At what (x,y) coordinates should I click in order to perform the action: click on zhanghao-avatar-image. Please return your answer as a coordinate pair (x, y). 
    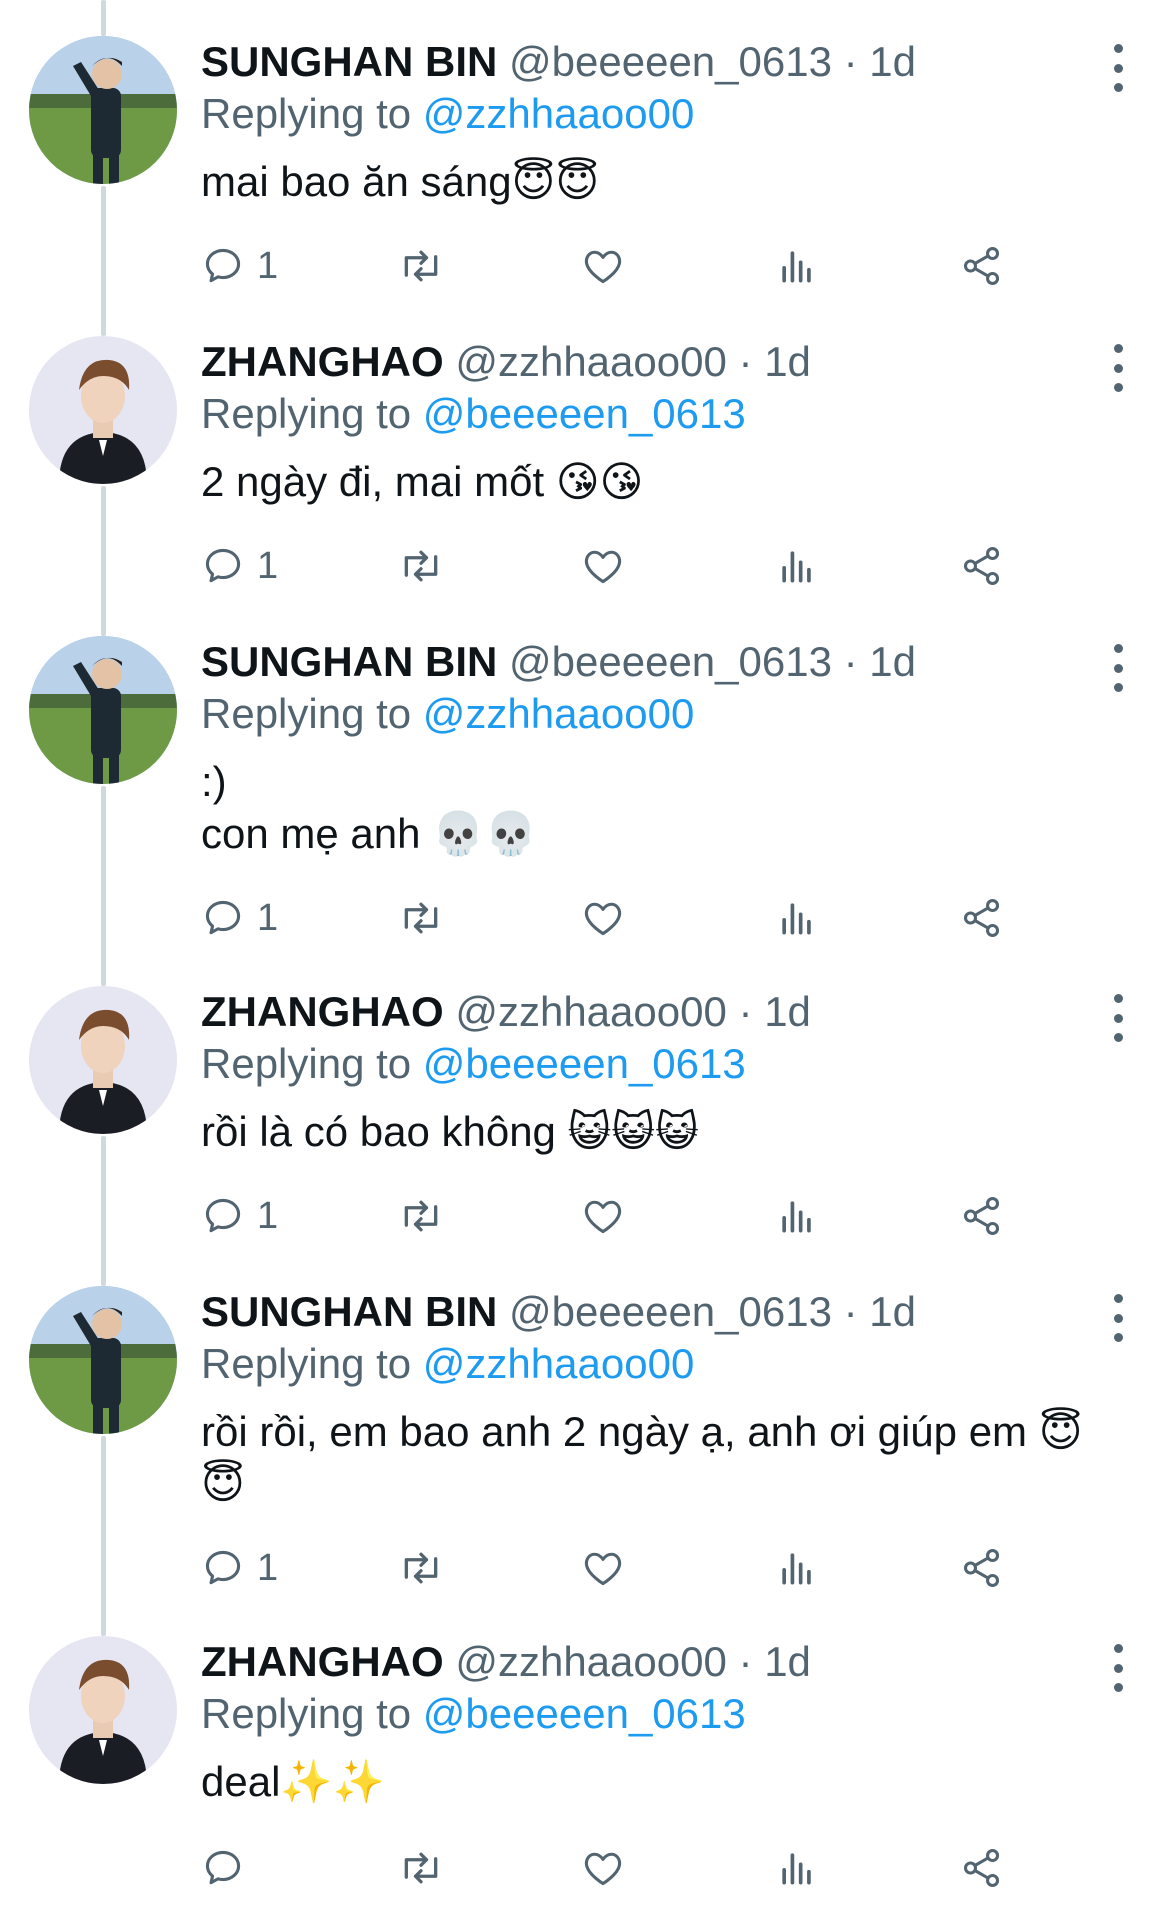
    Looking at the image, I should click on (103, 410).